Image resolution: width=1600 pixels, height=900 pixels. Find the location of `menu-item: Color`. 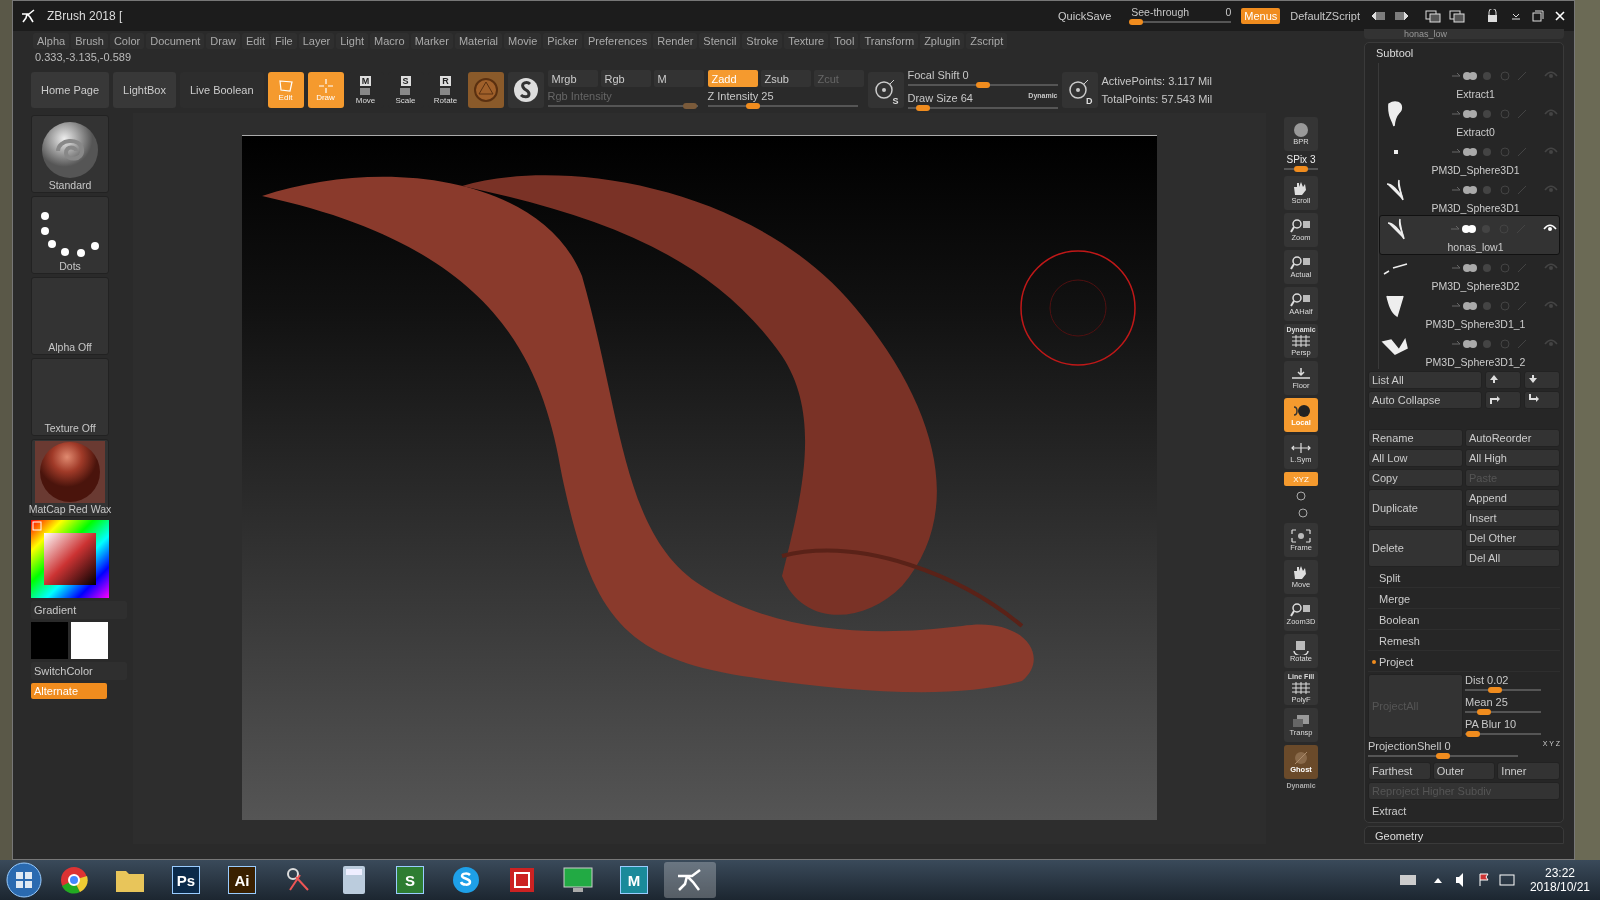

menu-item: Color is located at coordinates (127, 41).